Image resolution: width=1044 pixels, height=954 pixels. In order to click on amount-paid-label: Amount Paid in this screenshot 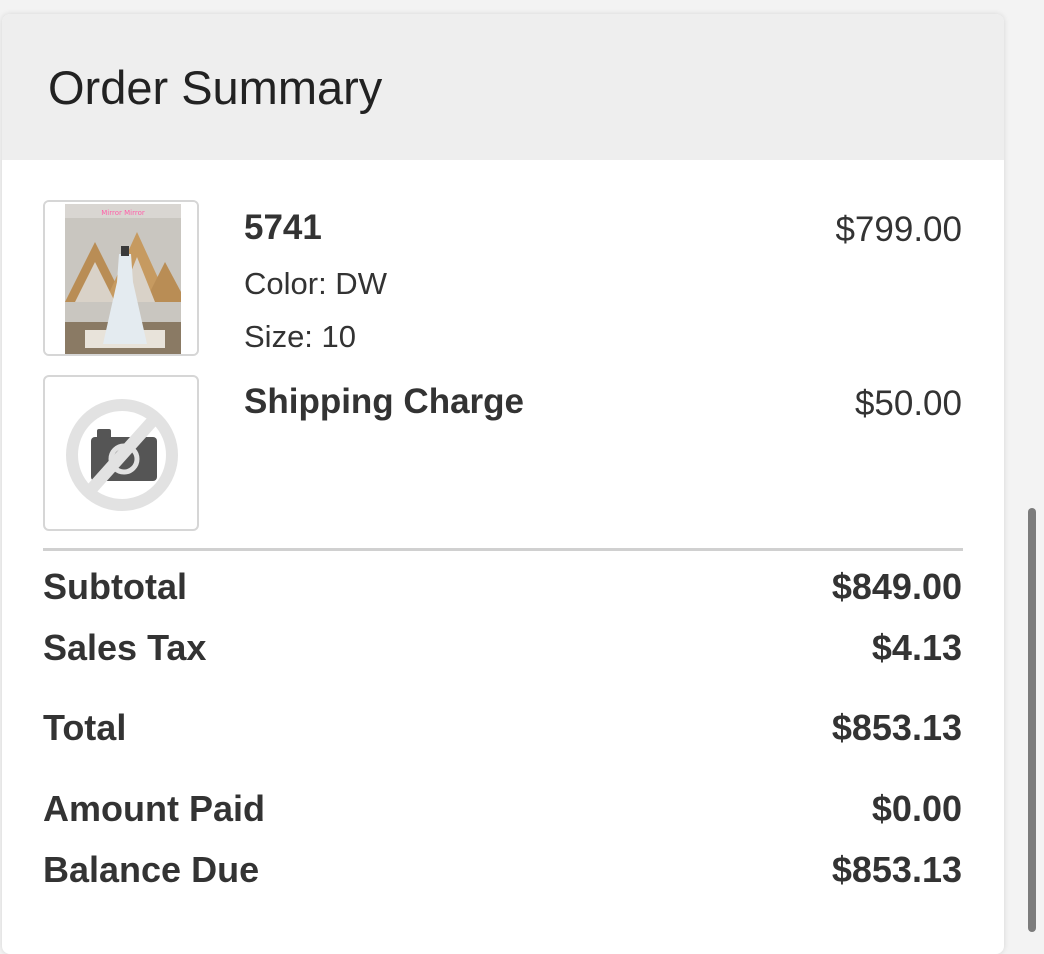, I will do `click(154, 808)`.